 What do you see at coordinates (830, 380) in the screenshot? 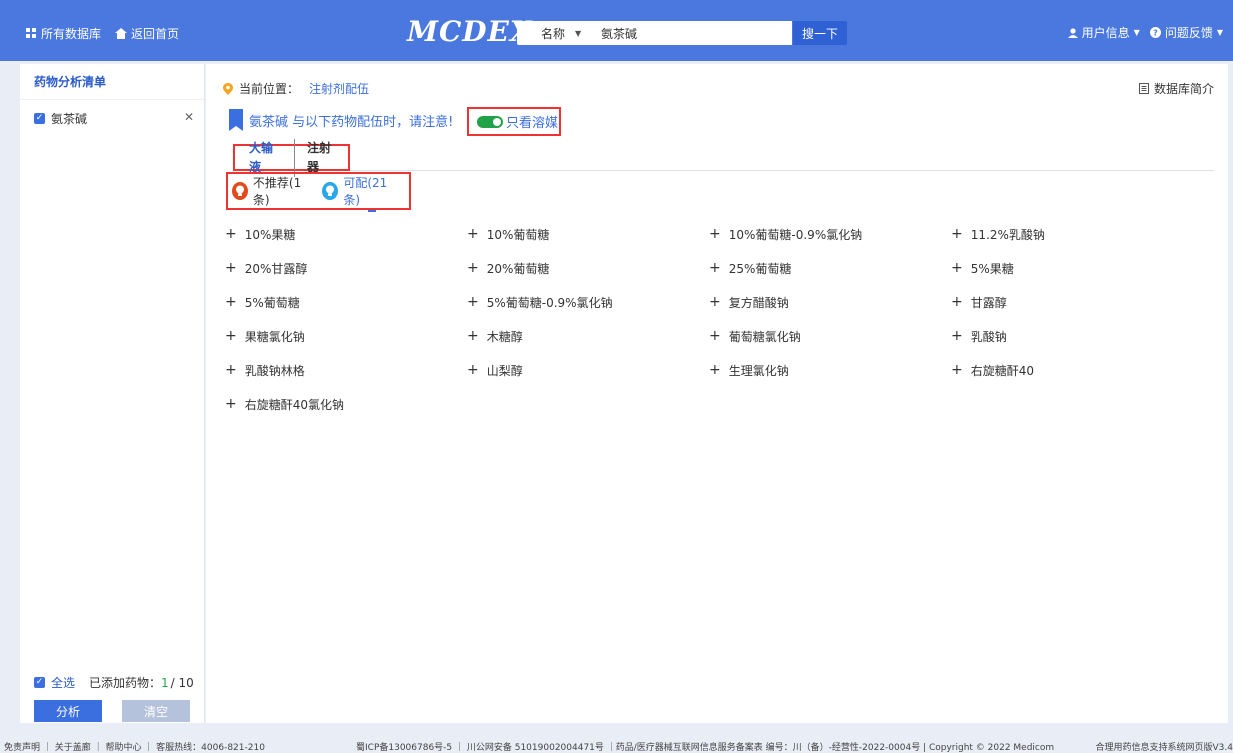
I see `drug-item: + 生理氯化钠` at bounding box center [830, 380].